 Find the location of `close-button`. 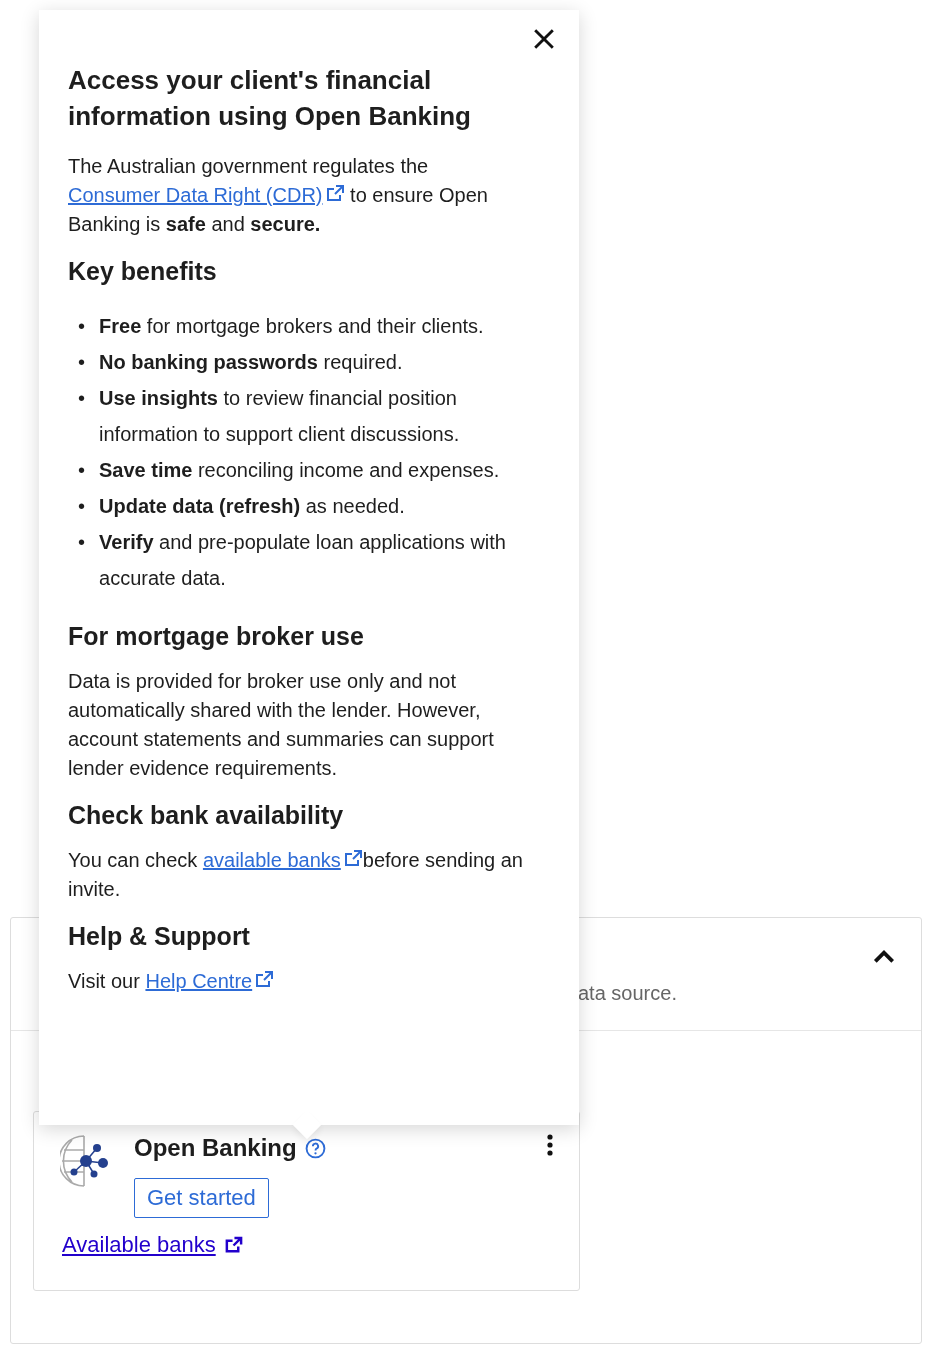

close-button is located at coordinates (544, 39).